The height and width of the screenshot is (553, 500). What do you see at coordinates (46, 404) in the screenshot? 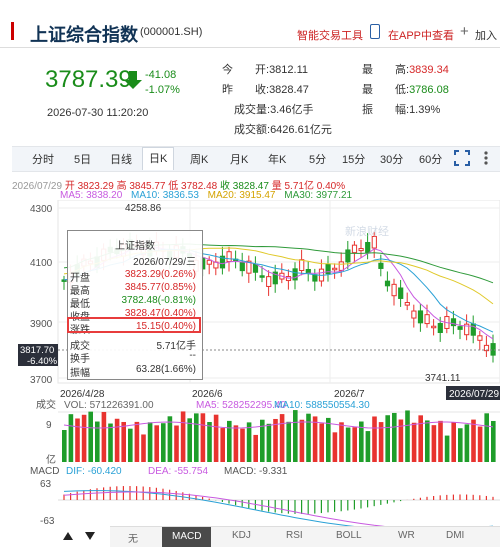
I see `vol-label: 成交` at bounding box center [46, 404].